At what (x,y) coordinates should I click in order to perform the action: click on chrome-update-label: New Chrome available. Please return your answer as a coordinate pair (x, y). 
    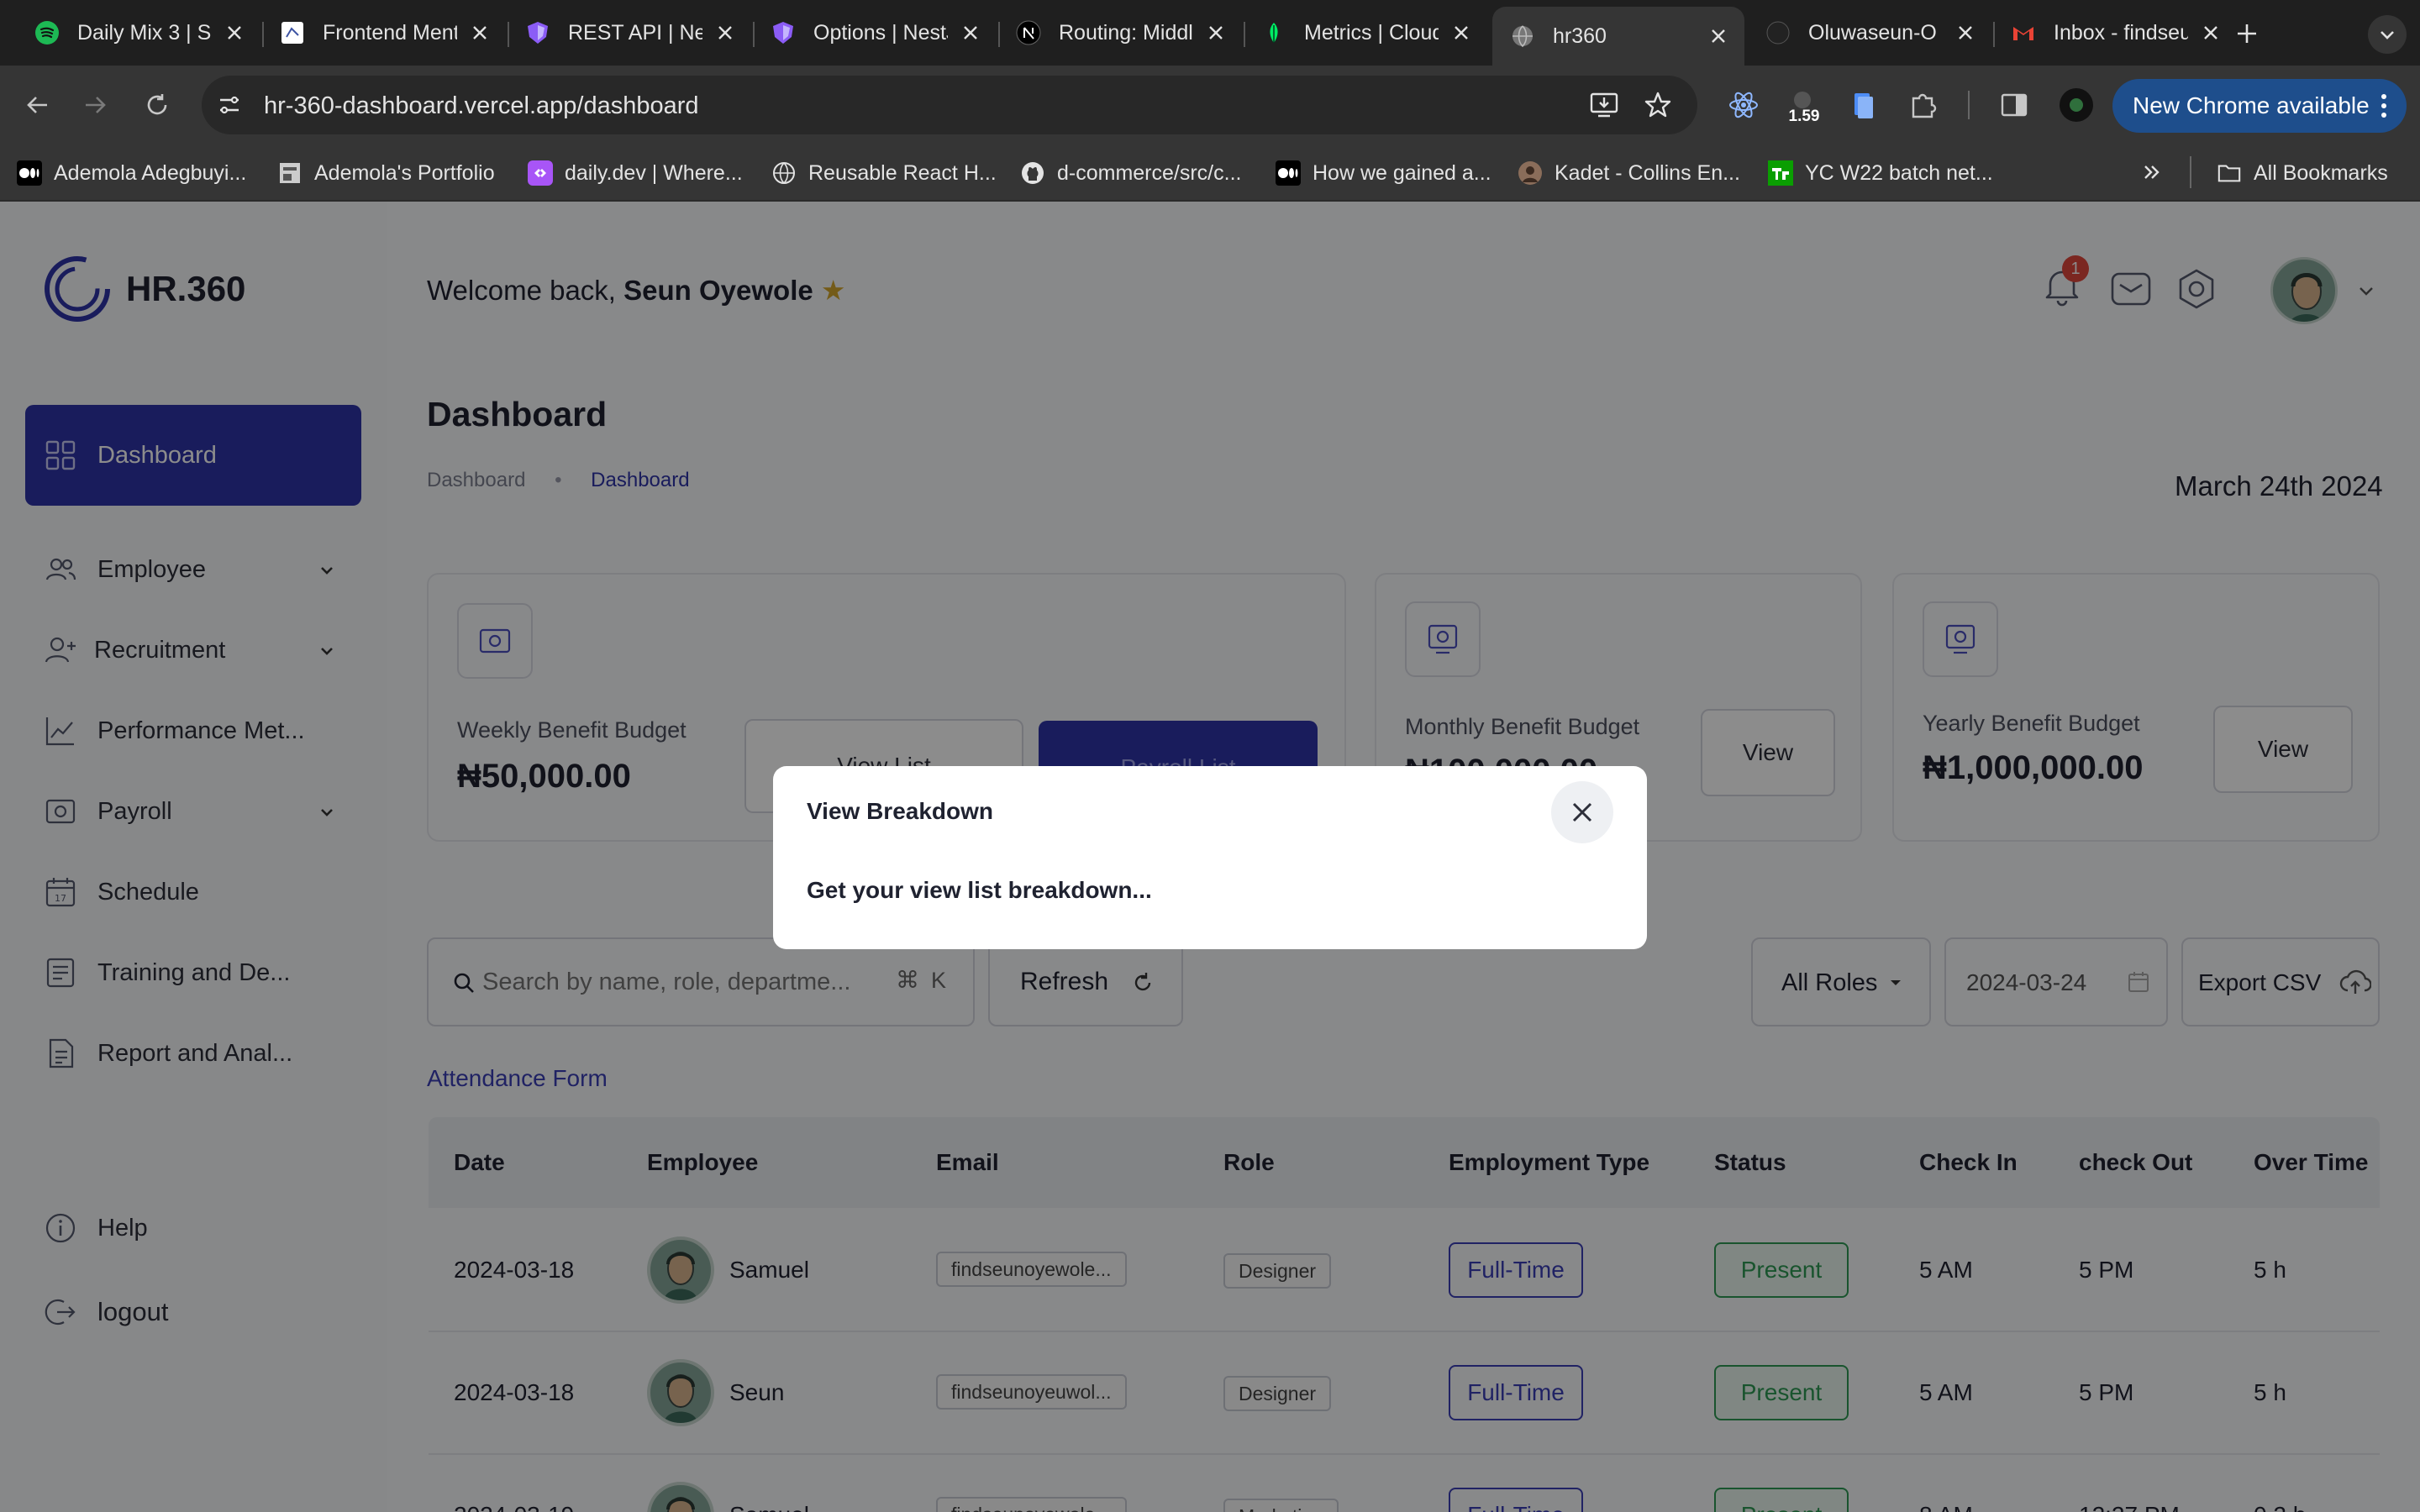
    Looking at the image, I should click on (2251, 105).